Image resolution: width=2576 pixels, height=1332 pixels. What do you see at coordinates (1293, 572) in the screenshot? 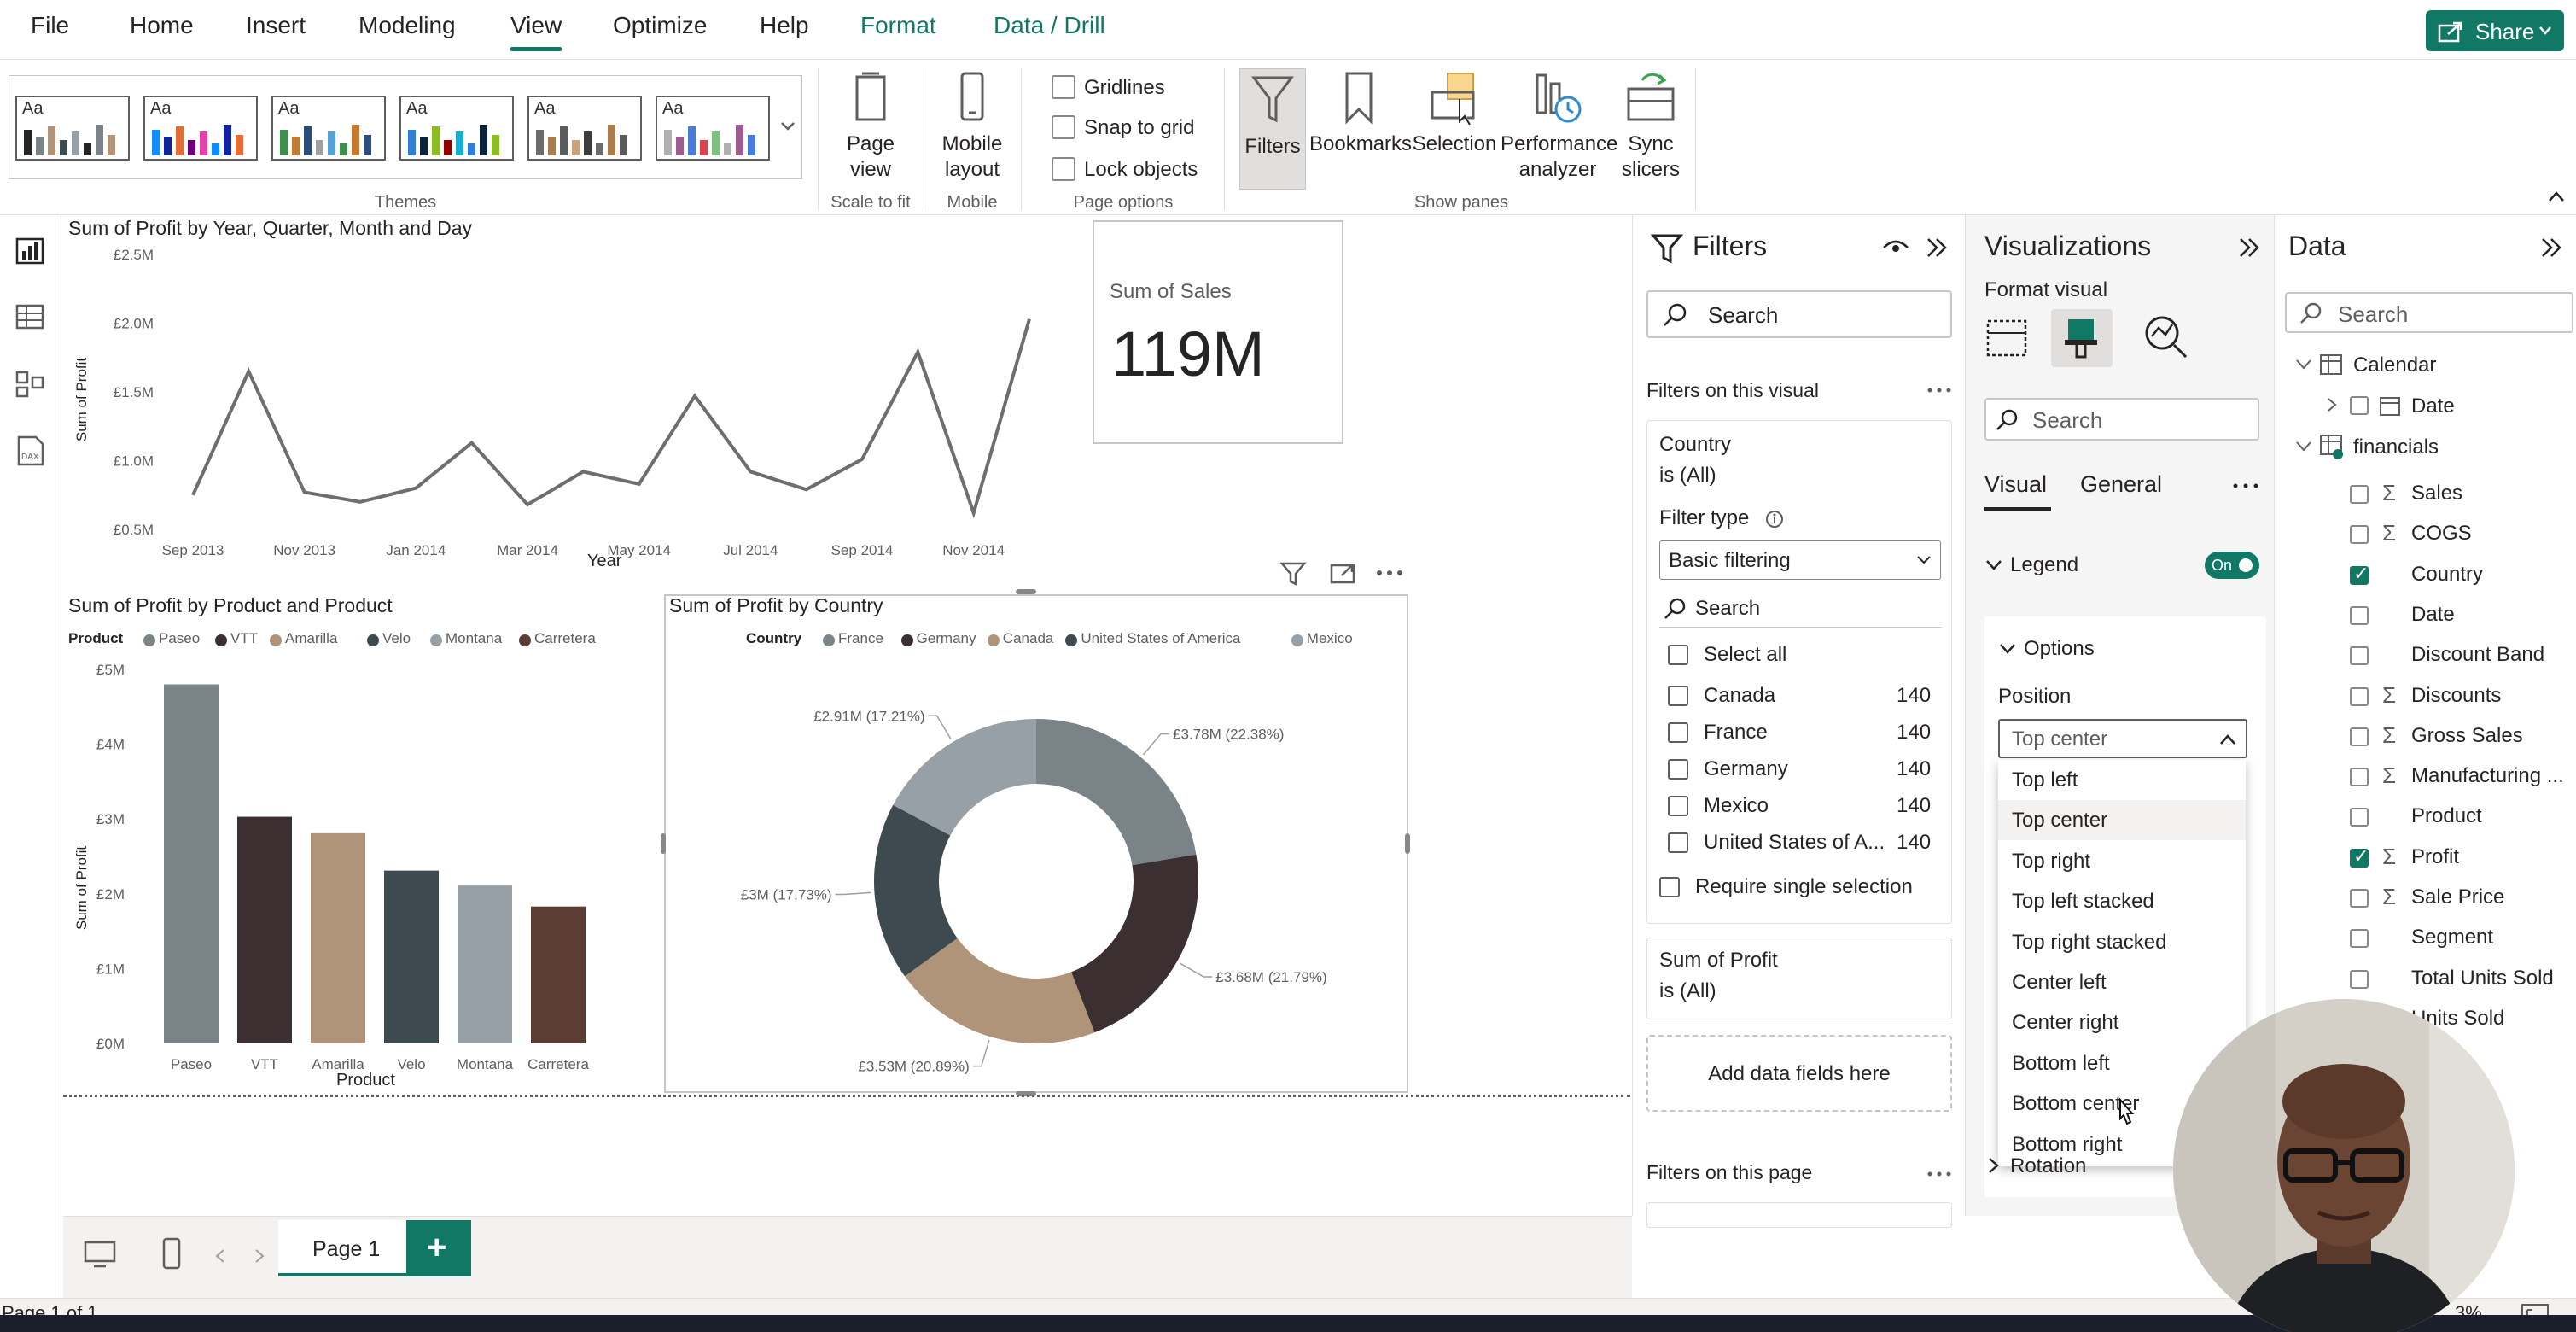
I see `visual-filter-icon` at bounding box center [1293, 572].